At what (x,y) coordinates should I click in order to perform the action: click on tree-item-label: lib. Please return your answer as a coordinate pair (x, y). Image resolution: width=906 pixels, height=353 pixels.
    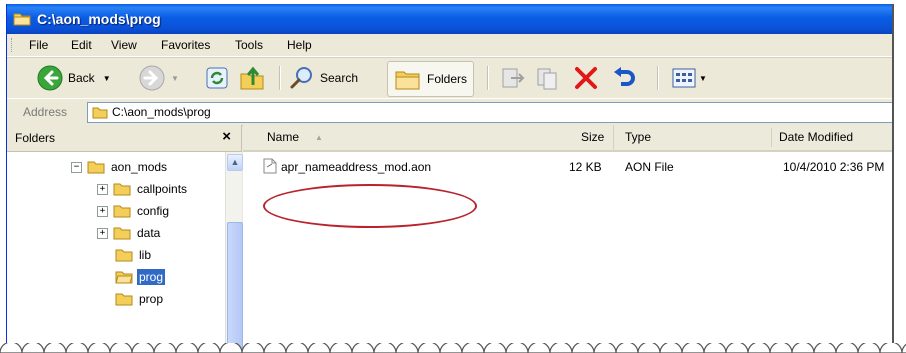
    Looking at the image, I should click on (145, 255).